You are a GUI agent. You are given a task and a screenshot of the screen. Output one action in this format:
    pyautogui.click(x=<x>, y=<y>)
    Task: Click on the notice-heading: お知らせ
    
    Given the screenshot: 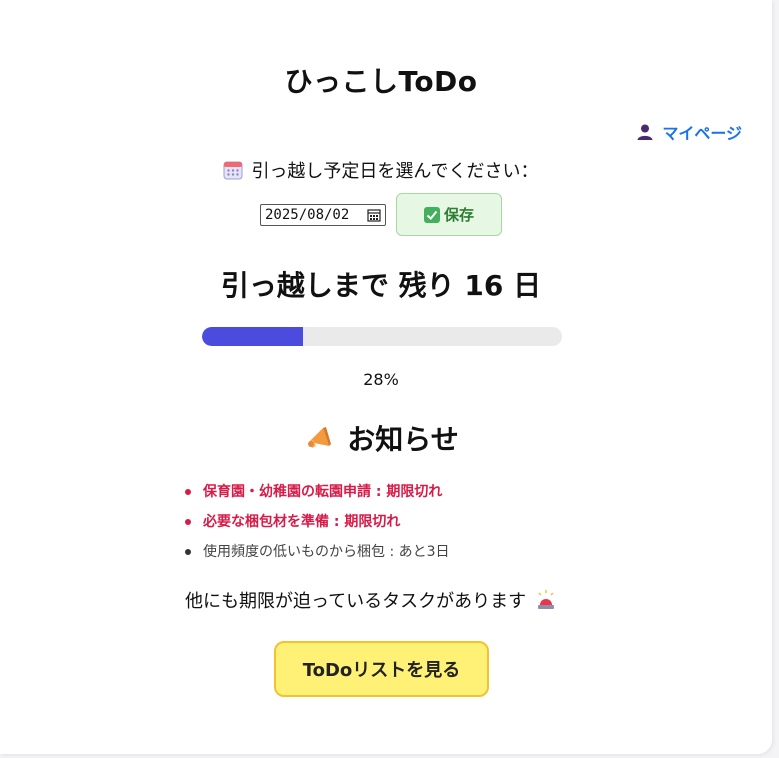 What is the action you would take?
    pyautogui.click(x=381, y=438)
    